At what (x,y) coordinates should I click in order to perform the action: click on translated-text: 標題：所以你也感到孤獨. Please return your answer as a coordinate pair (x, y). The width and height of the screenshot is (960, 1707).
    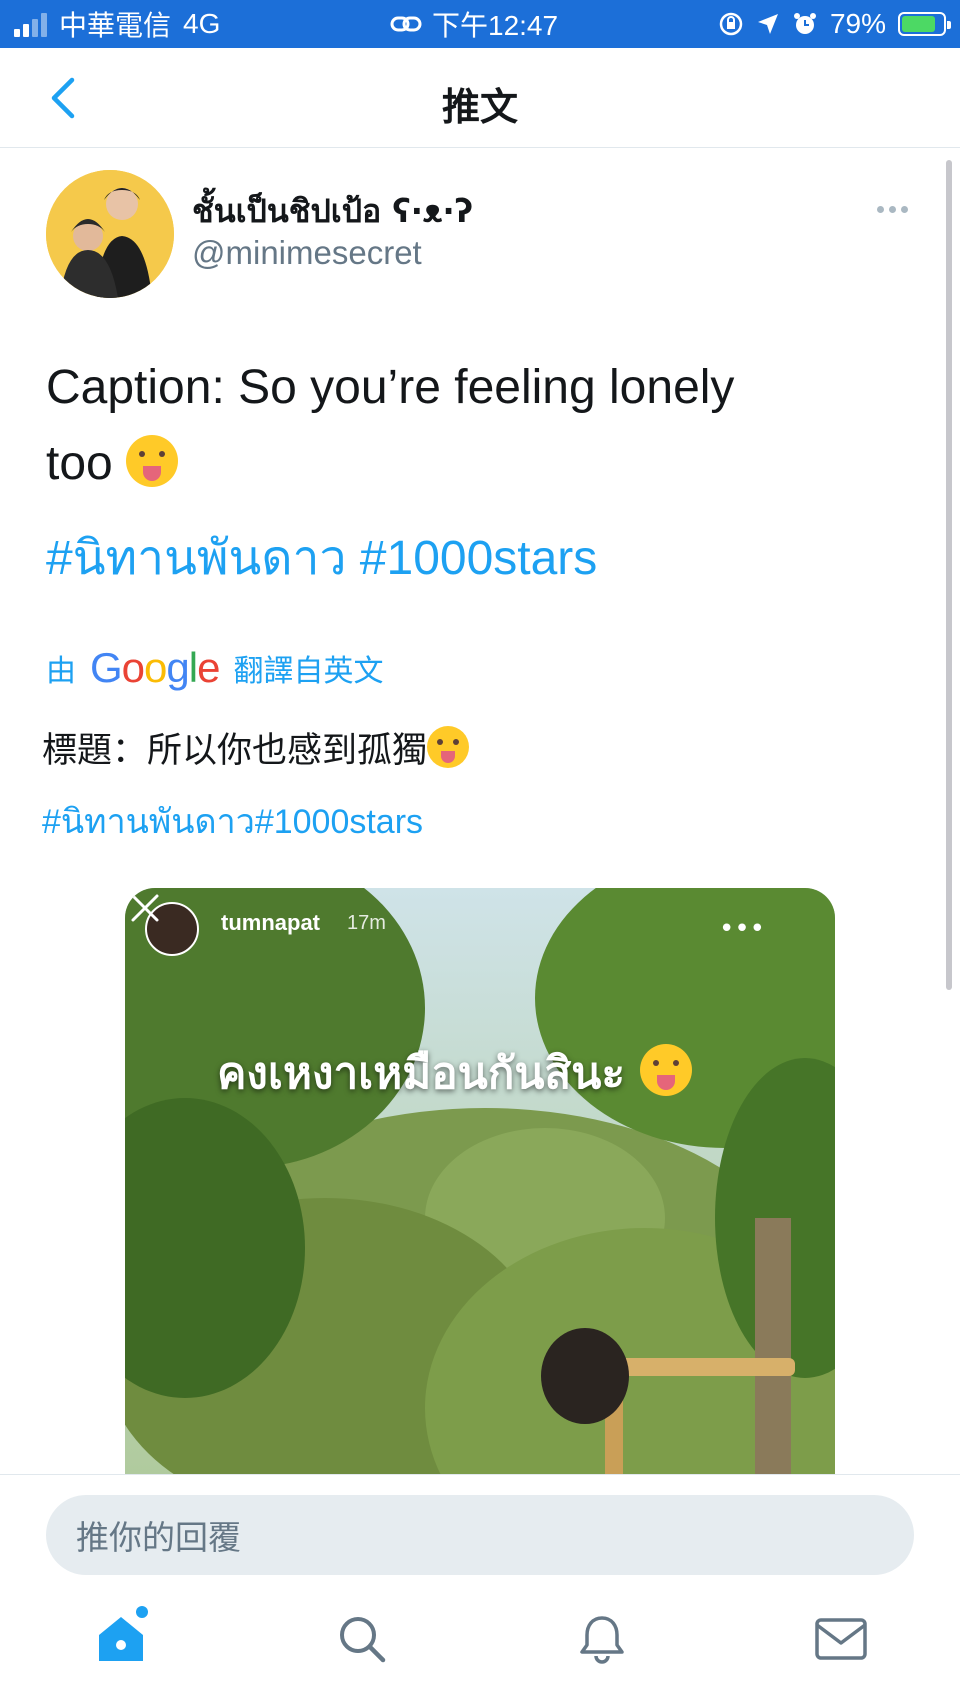
    Looking at the image, I should click on (256, 747).